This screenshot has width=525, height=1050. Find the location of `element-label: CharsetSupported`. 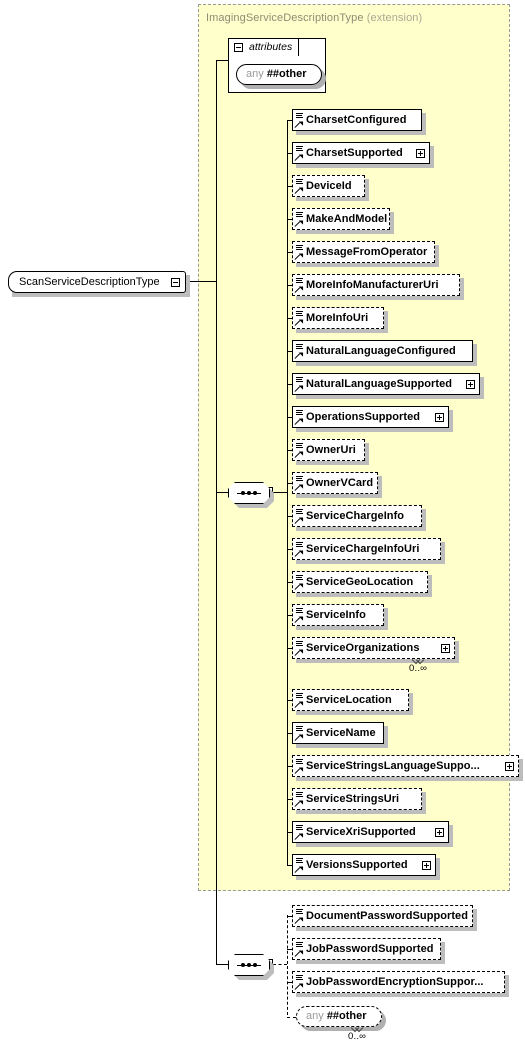

element-label: CharsetSupported is located at coordinates (354, 153).